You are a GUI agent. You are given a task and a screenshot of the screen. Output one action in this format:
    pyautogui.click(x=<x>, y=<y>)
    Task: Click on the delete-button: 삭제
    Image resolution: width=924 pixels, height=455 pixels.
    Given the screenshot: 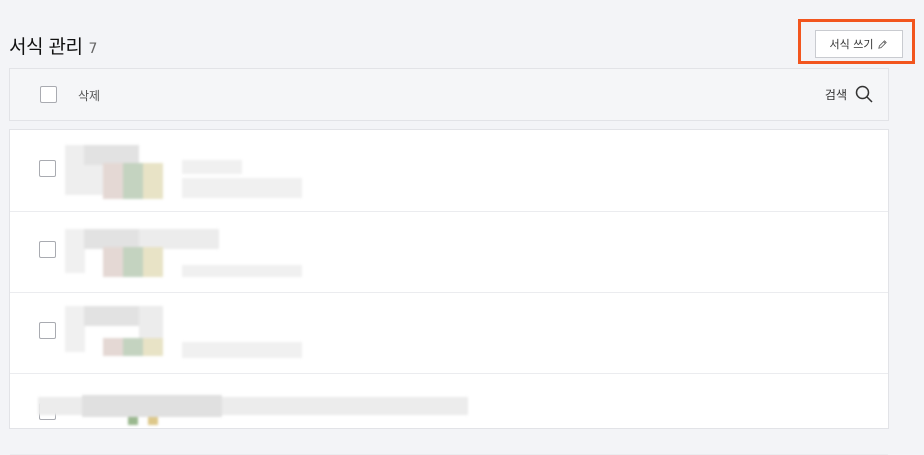 What is the action you would take?
    pyautogui.click(x=89, y=95)
    